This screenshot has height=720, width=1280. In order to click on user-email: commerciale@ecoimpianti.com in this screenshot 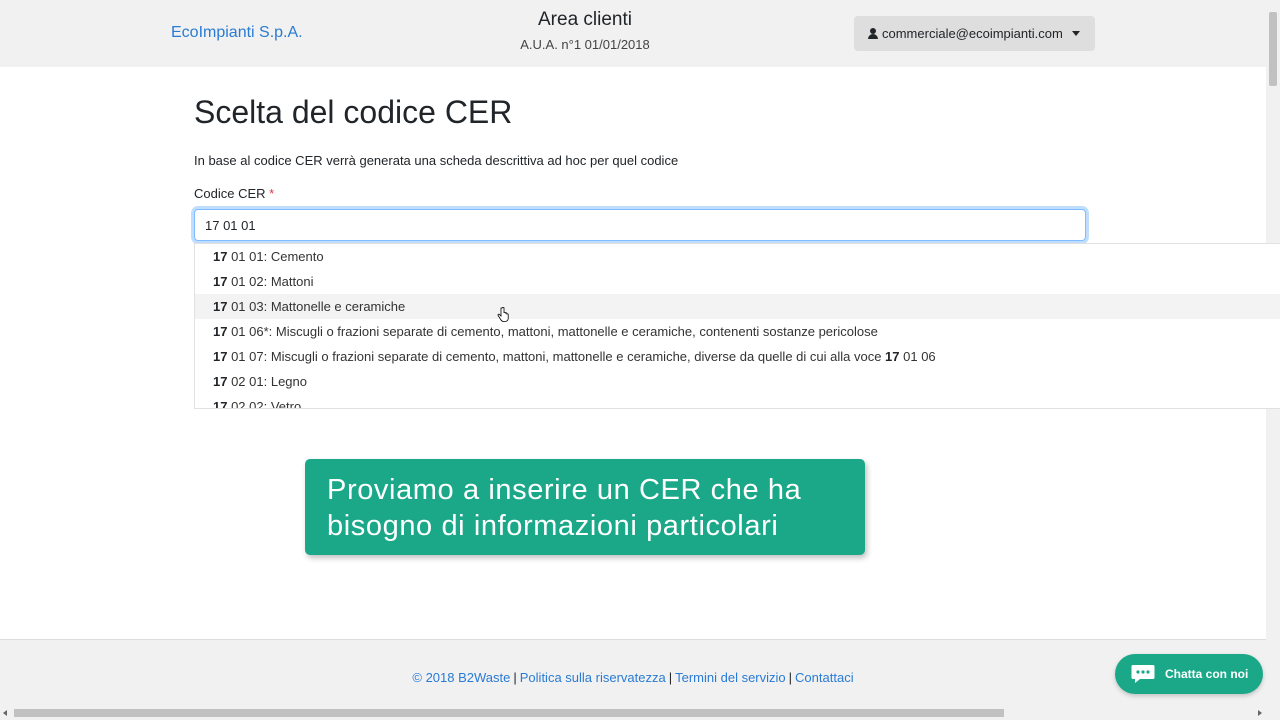, I will do `click(972, 33)`.